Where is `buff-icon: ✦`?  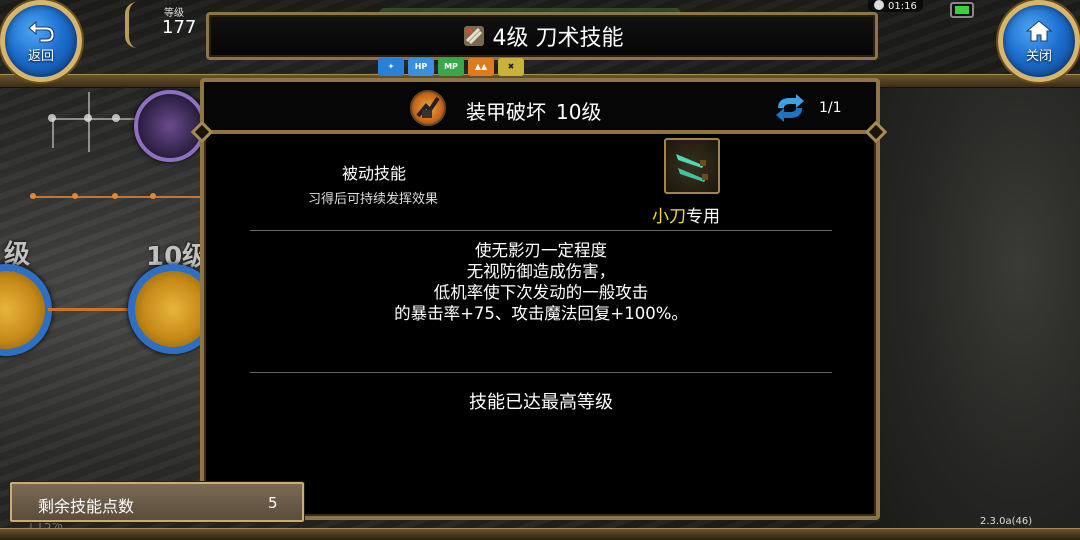
buff-icon: ✦ is located at coordinates (391, 67).